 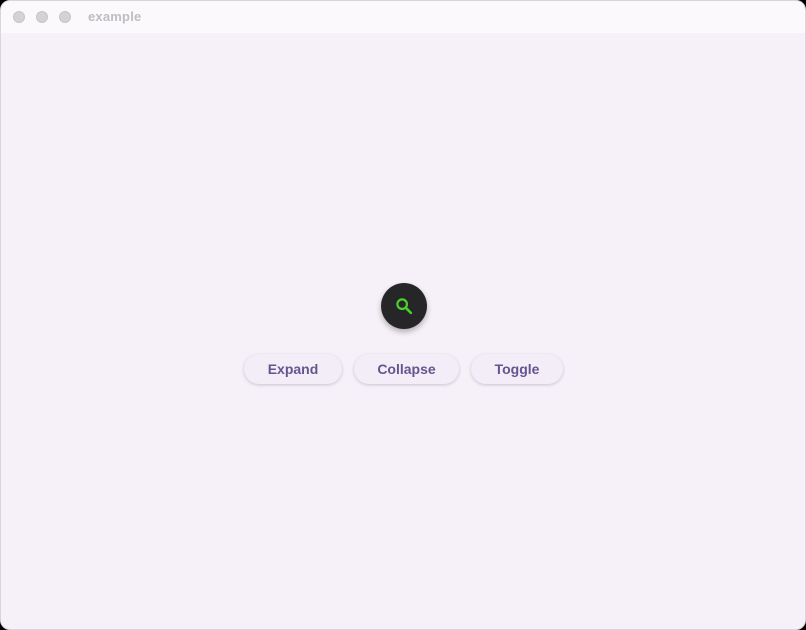 I want to click on window-title: example, so click(x=115, y=16).